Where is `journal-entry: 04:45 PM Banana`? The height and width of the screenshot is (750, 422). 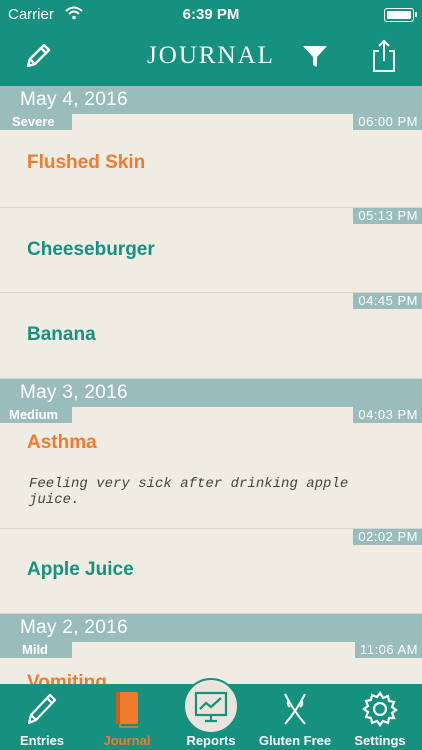 journal-entry: 04:45 PM Banana is located at coordinates (211, 336).